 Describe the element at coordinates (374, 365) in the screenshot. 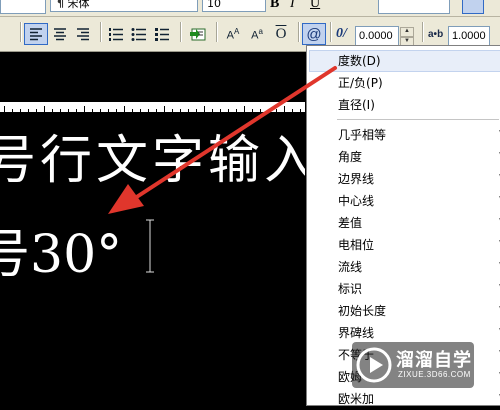

I see `play-logo-icon` at that location.